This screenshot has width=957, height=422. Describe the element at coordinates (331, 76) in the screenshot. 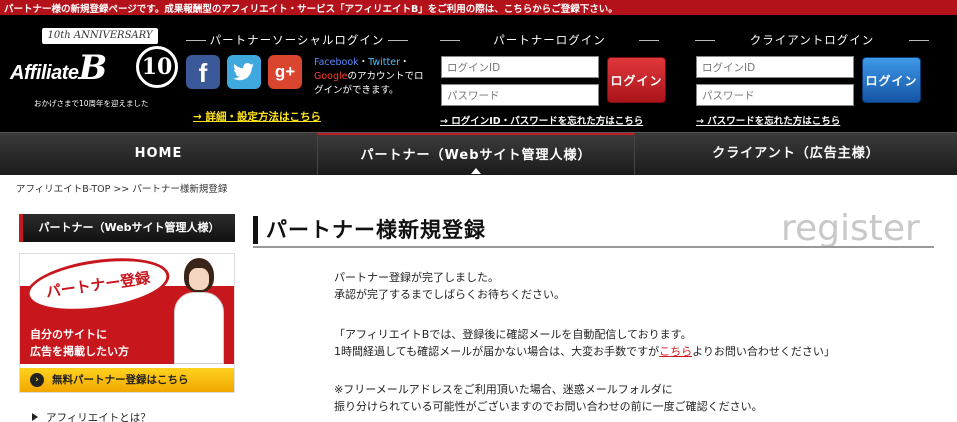

I see `google-label: Google` at that location.